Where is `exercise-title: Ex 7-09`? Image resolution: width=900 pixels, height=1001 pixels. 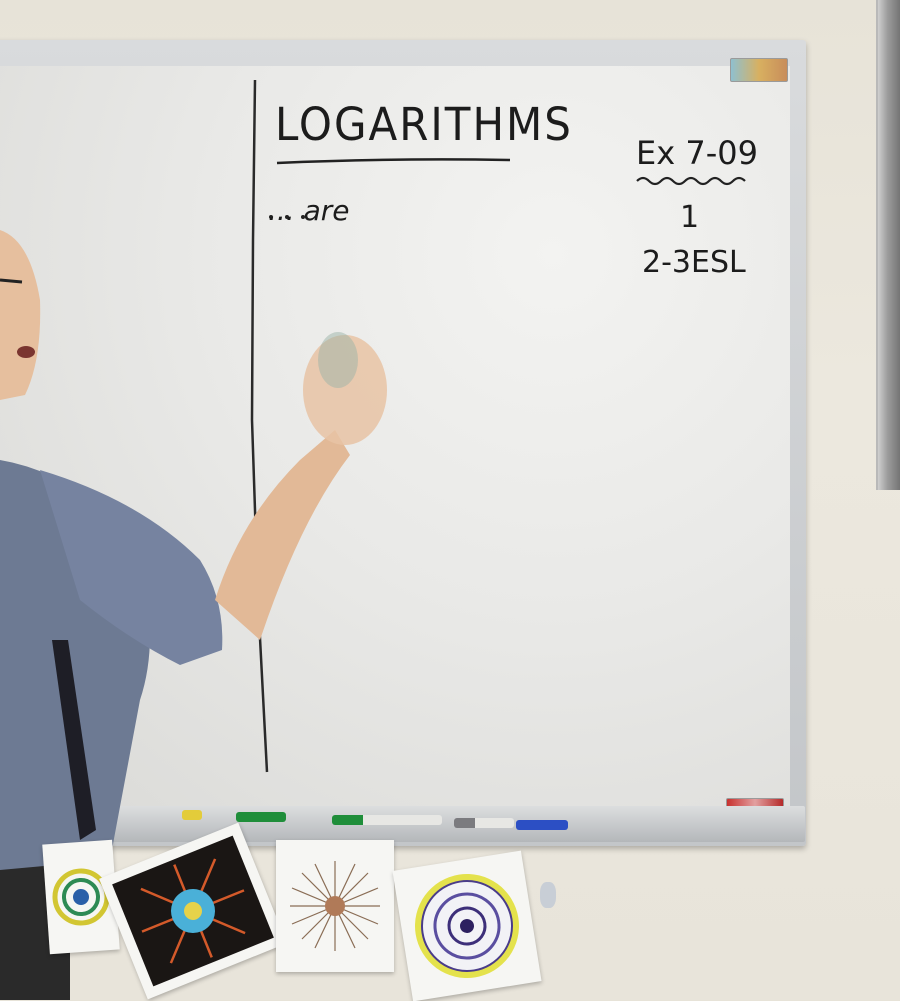
exercise-title: Ex 7-09 is located at coordinates (697, 153).